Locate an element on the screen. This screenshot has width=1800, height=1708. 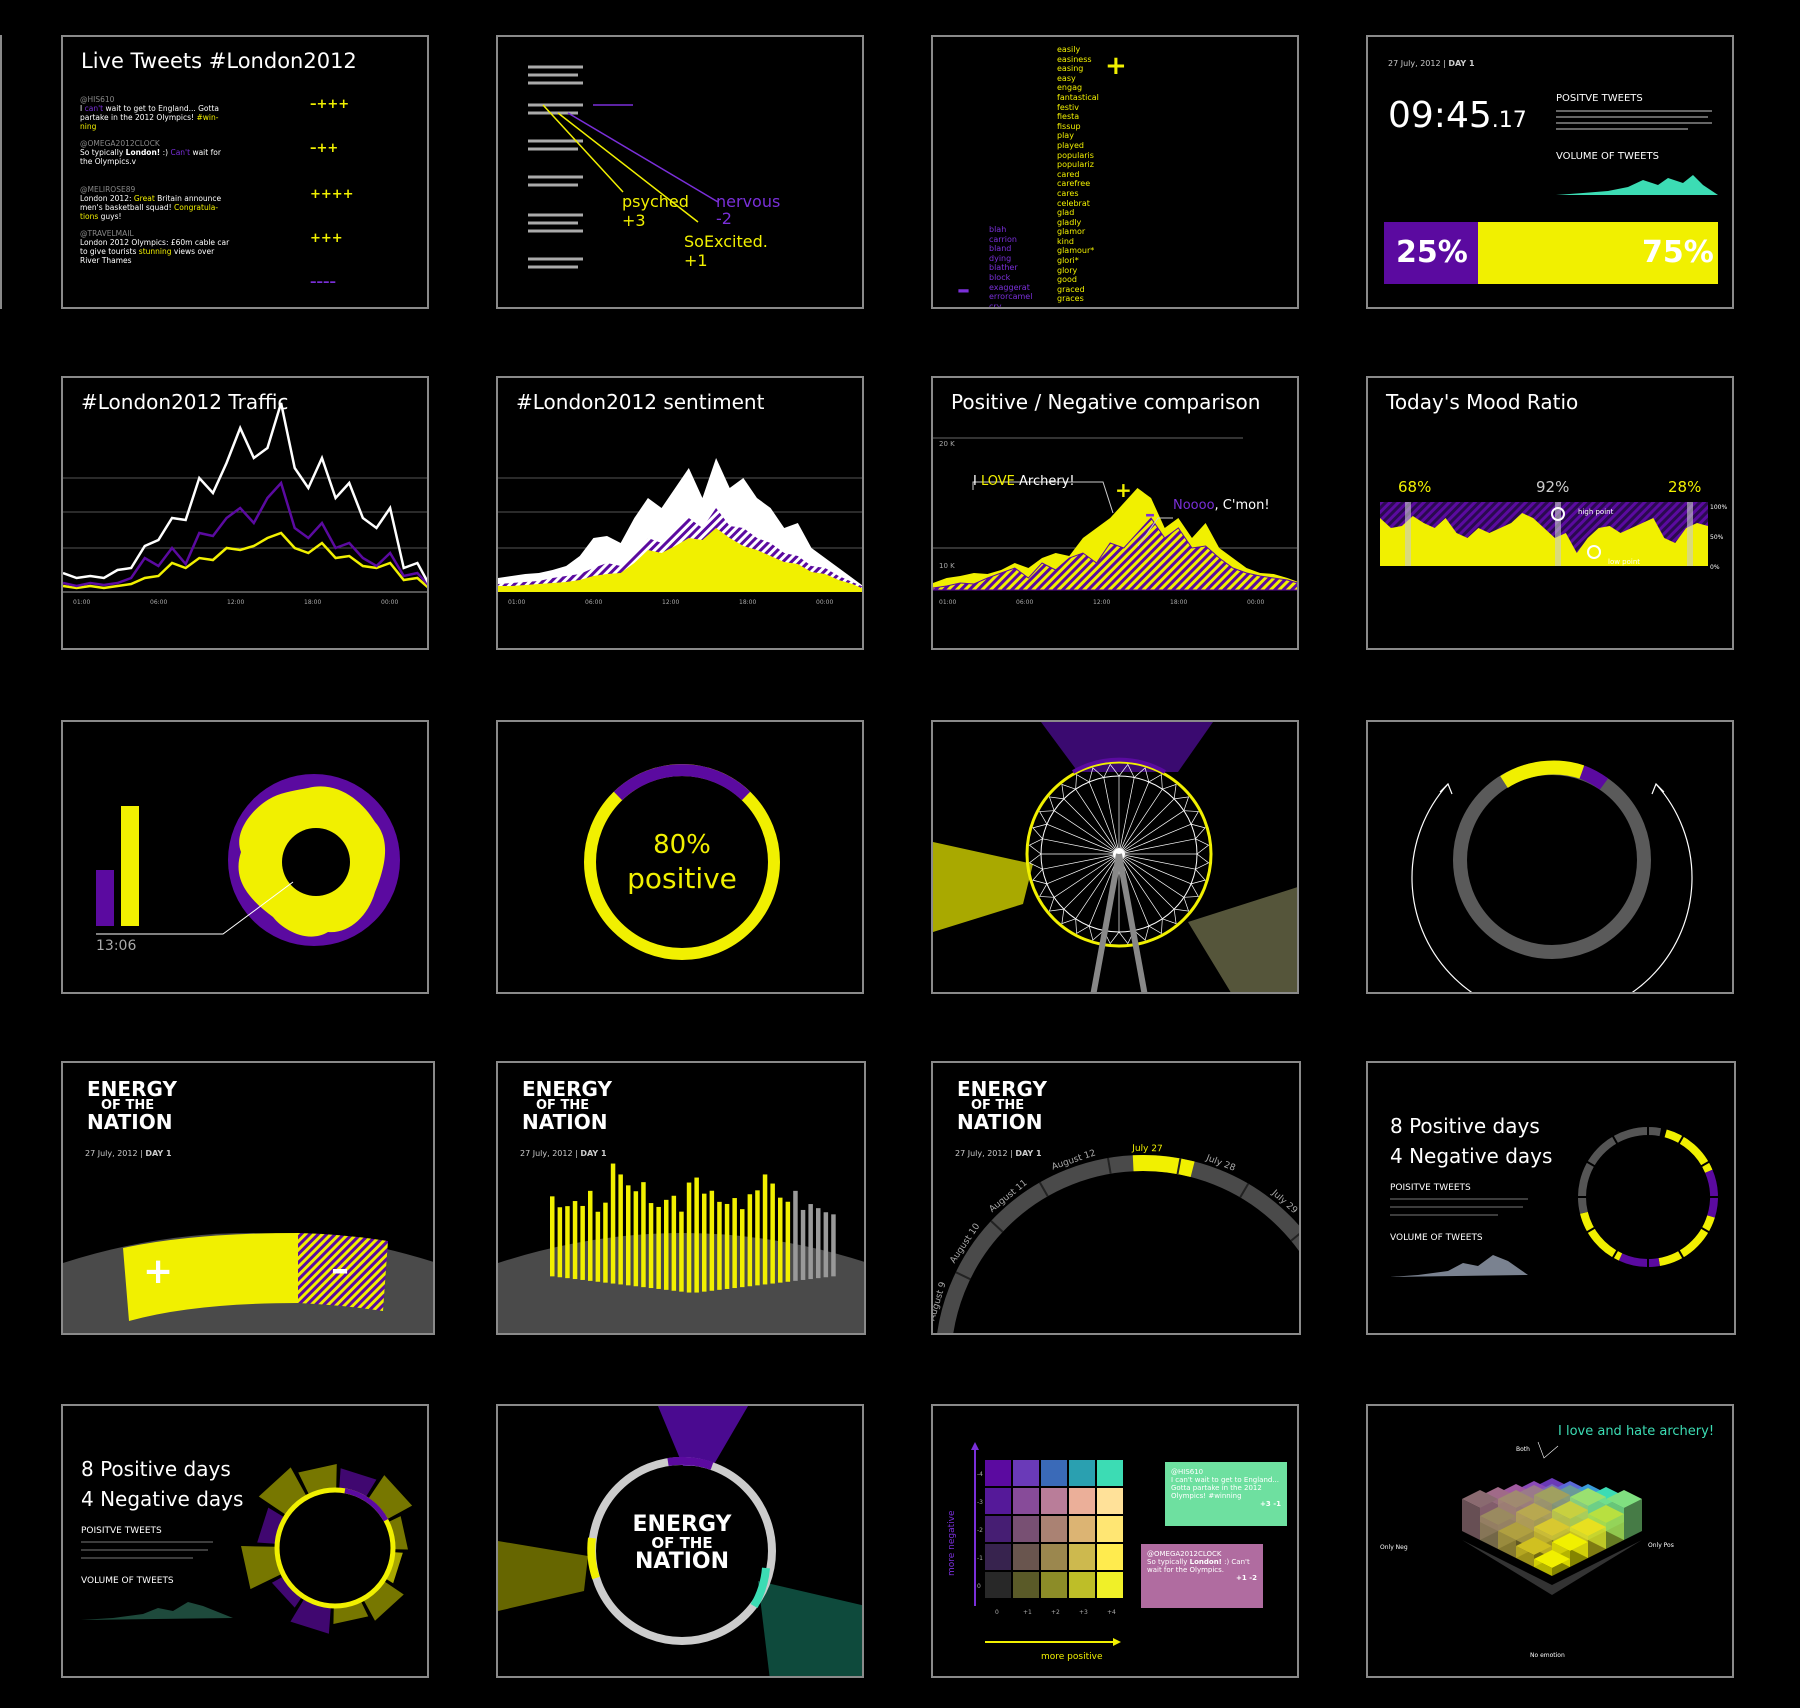
panel-energy-2: ENERGY OF THE NATION 27 July, 2012 | DAY 1 is located at coordinates (681, 1198).